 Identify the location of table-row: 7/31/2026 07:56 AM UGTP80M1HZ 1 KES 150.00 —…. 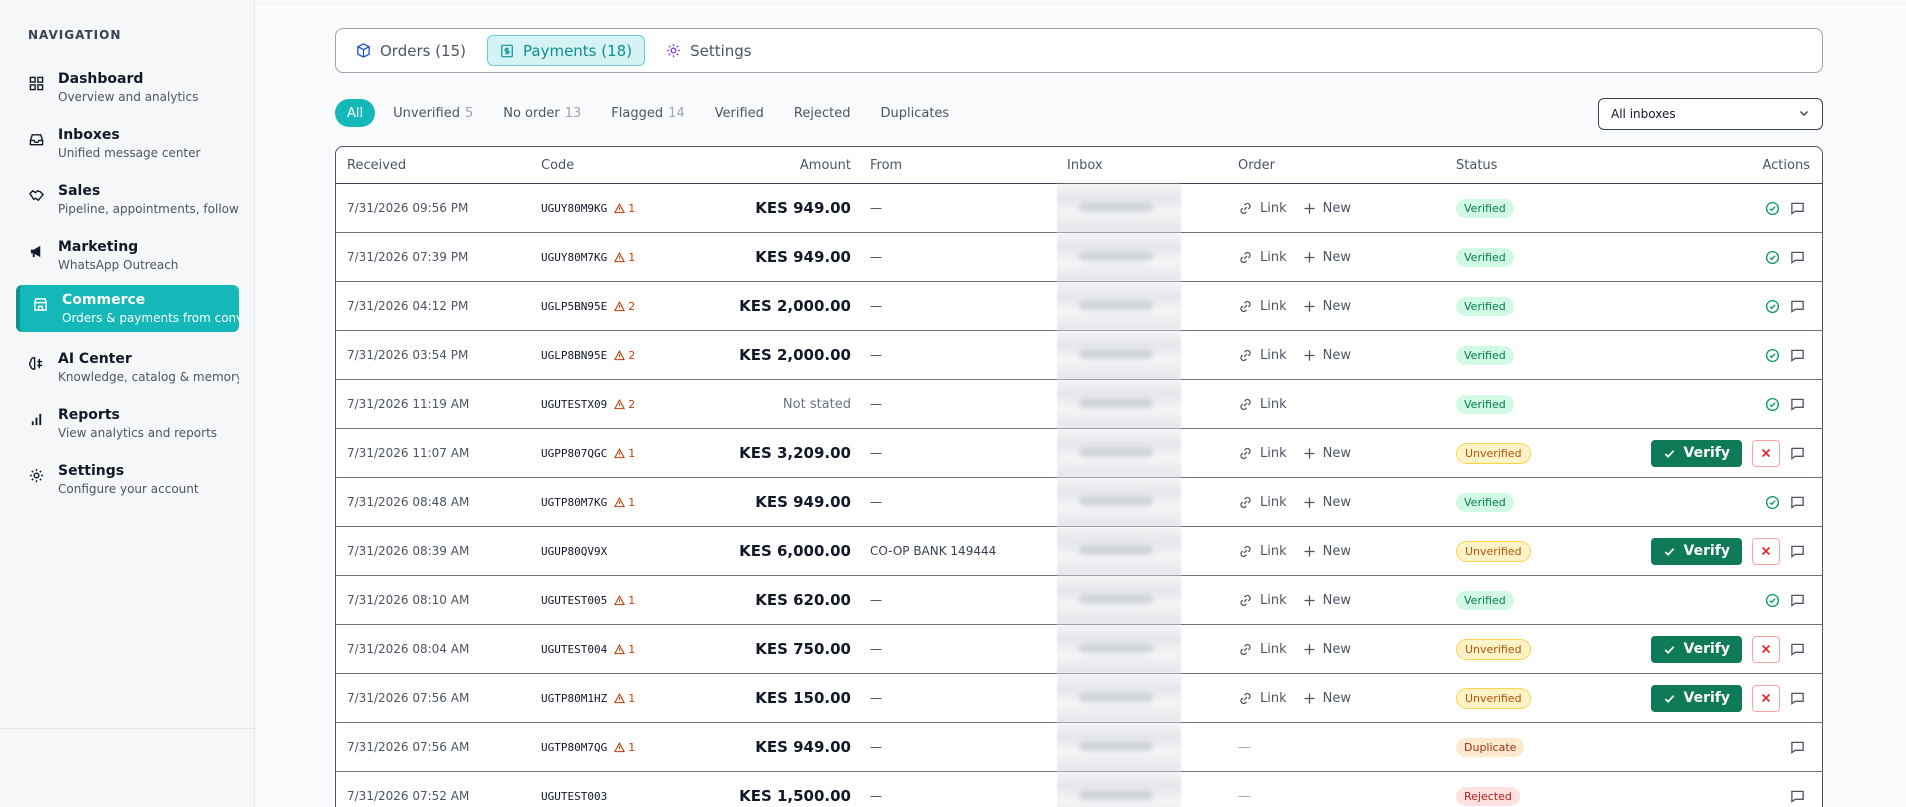
(1079, 698).